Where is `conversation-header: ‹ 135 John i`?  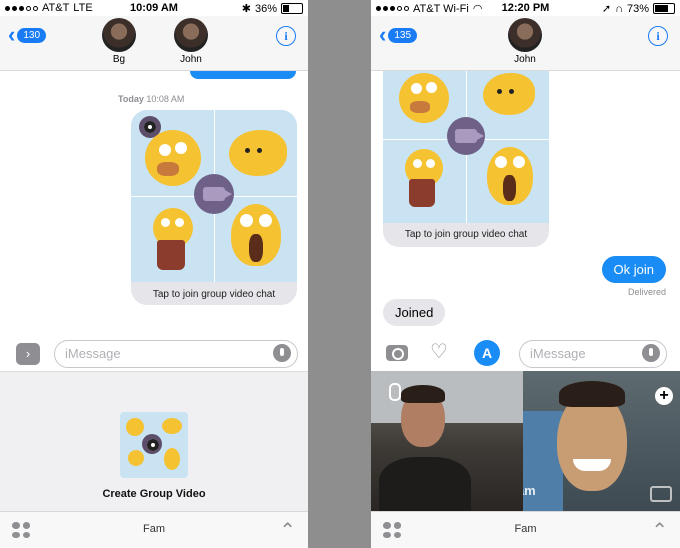
conversation-header: ‹ 135 John i is located at coordinates (525, 43).